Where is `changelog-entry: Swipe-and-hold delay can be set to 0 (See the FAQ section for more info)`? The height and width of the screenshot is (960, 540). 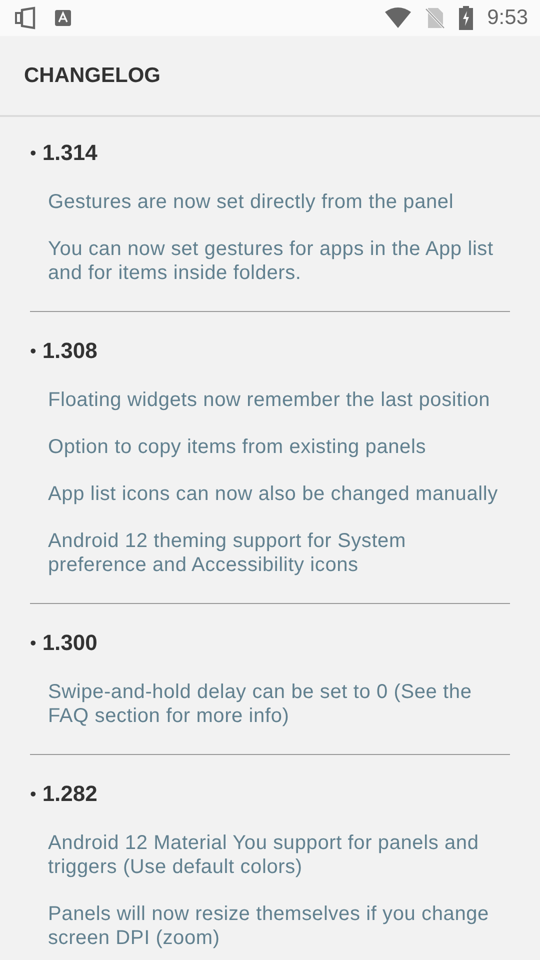
changelog-entry: Swipe-and-hold delay can be set to 0 (See the FAQ section for more info) is located at coordinates (260, 704).